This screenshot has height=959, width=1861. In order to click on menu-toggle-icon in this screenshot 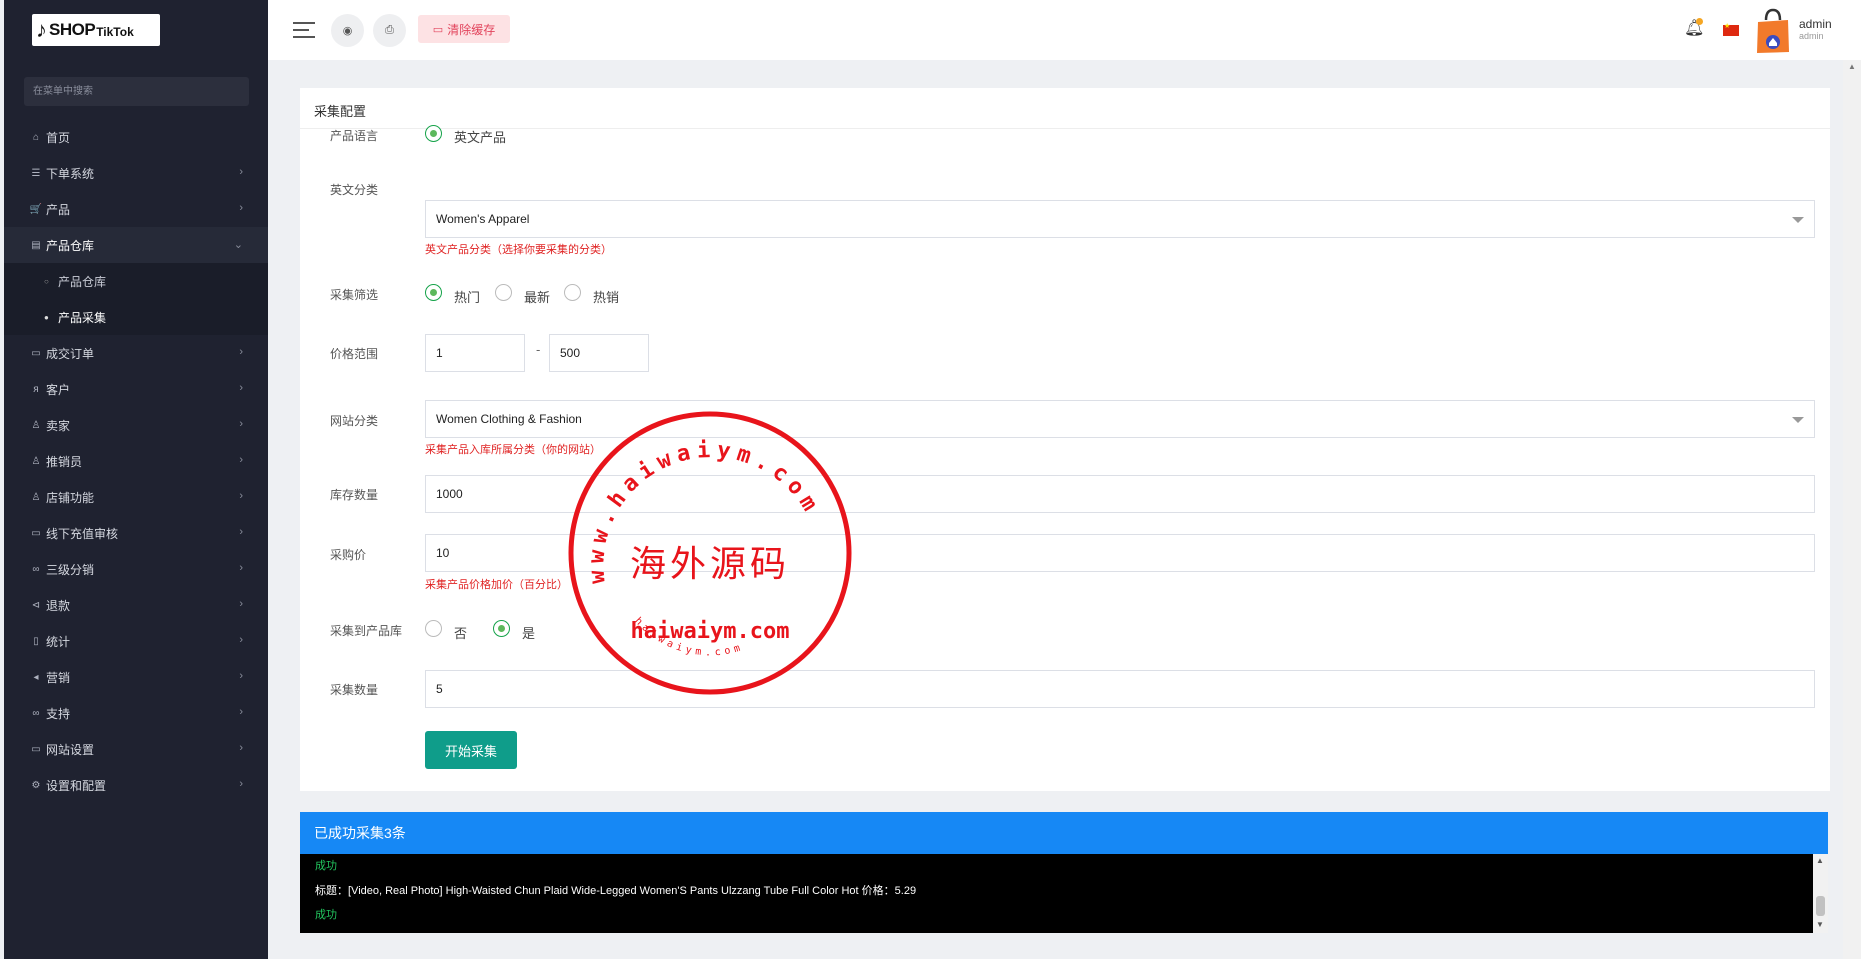, I will do `click(304, 31)`.